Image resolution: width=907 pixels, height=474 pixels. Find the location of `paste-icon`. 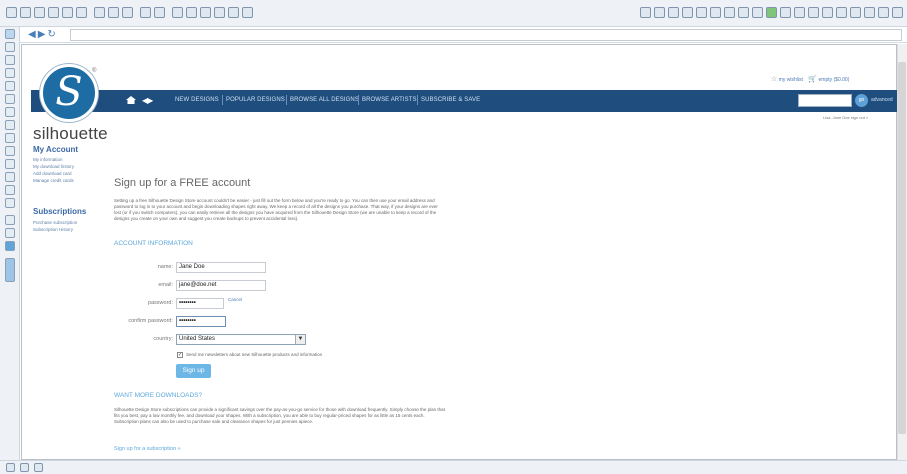

paste-icon is located at coordinates (127, 12).